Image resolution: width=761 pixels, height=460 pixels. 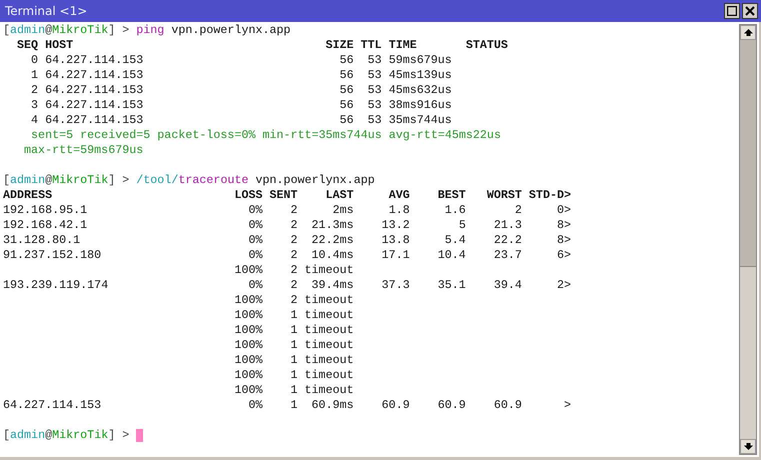 What do you see at coordinates (396, 255) in the screenshot?
I see `table-cell: 17.1` at bounding box center [396, 255].